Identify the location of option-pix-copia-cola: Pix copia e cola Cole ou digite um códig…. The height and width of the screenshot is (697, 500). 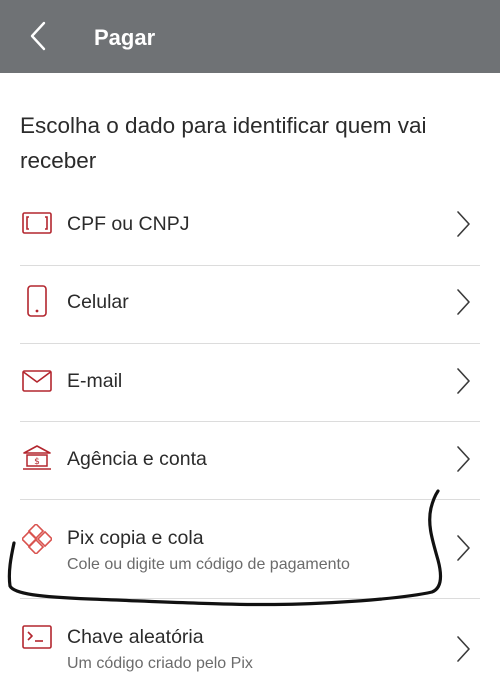
(250, 549).